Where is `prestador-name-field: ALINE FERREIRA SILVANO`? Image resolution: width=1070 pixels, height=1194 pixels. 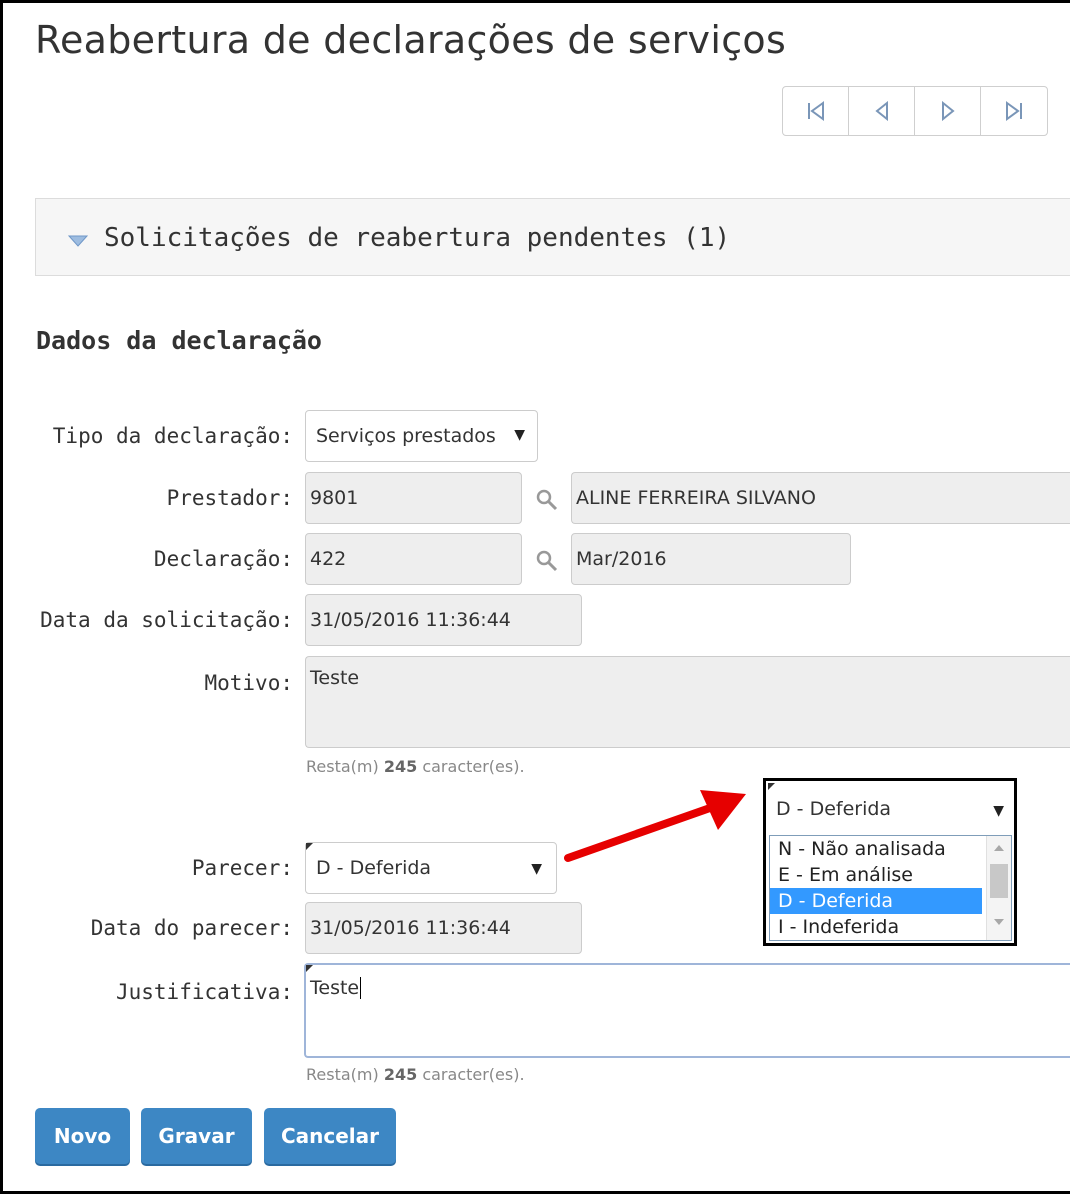
prestador-name-field: ALINE FERREIRA SILVANO is located at coordinates (820, 498).